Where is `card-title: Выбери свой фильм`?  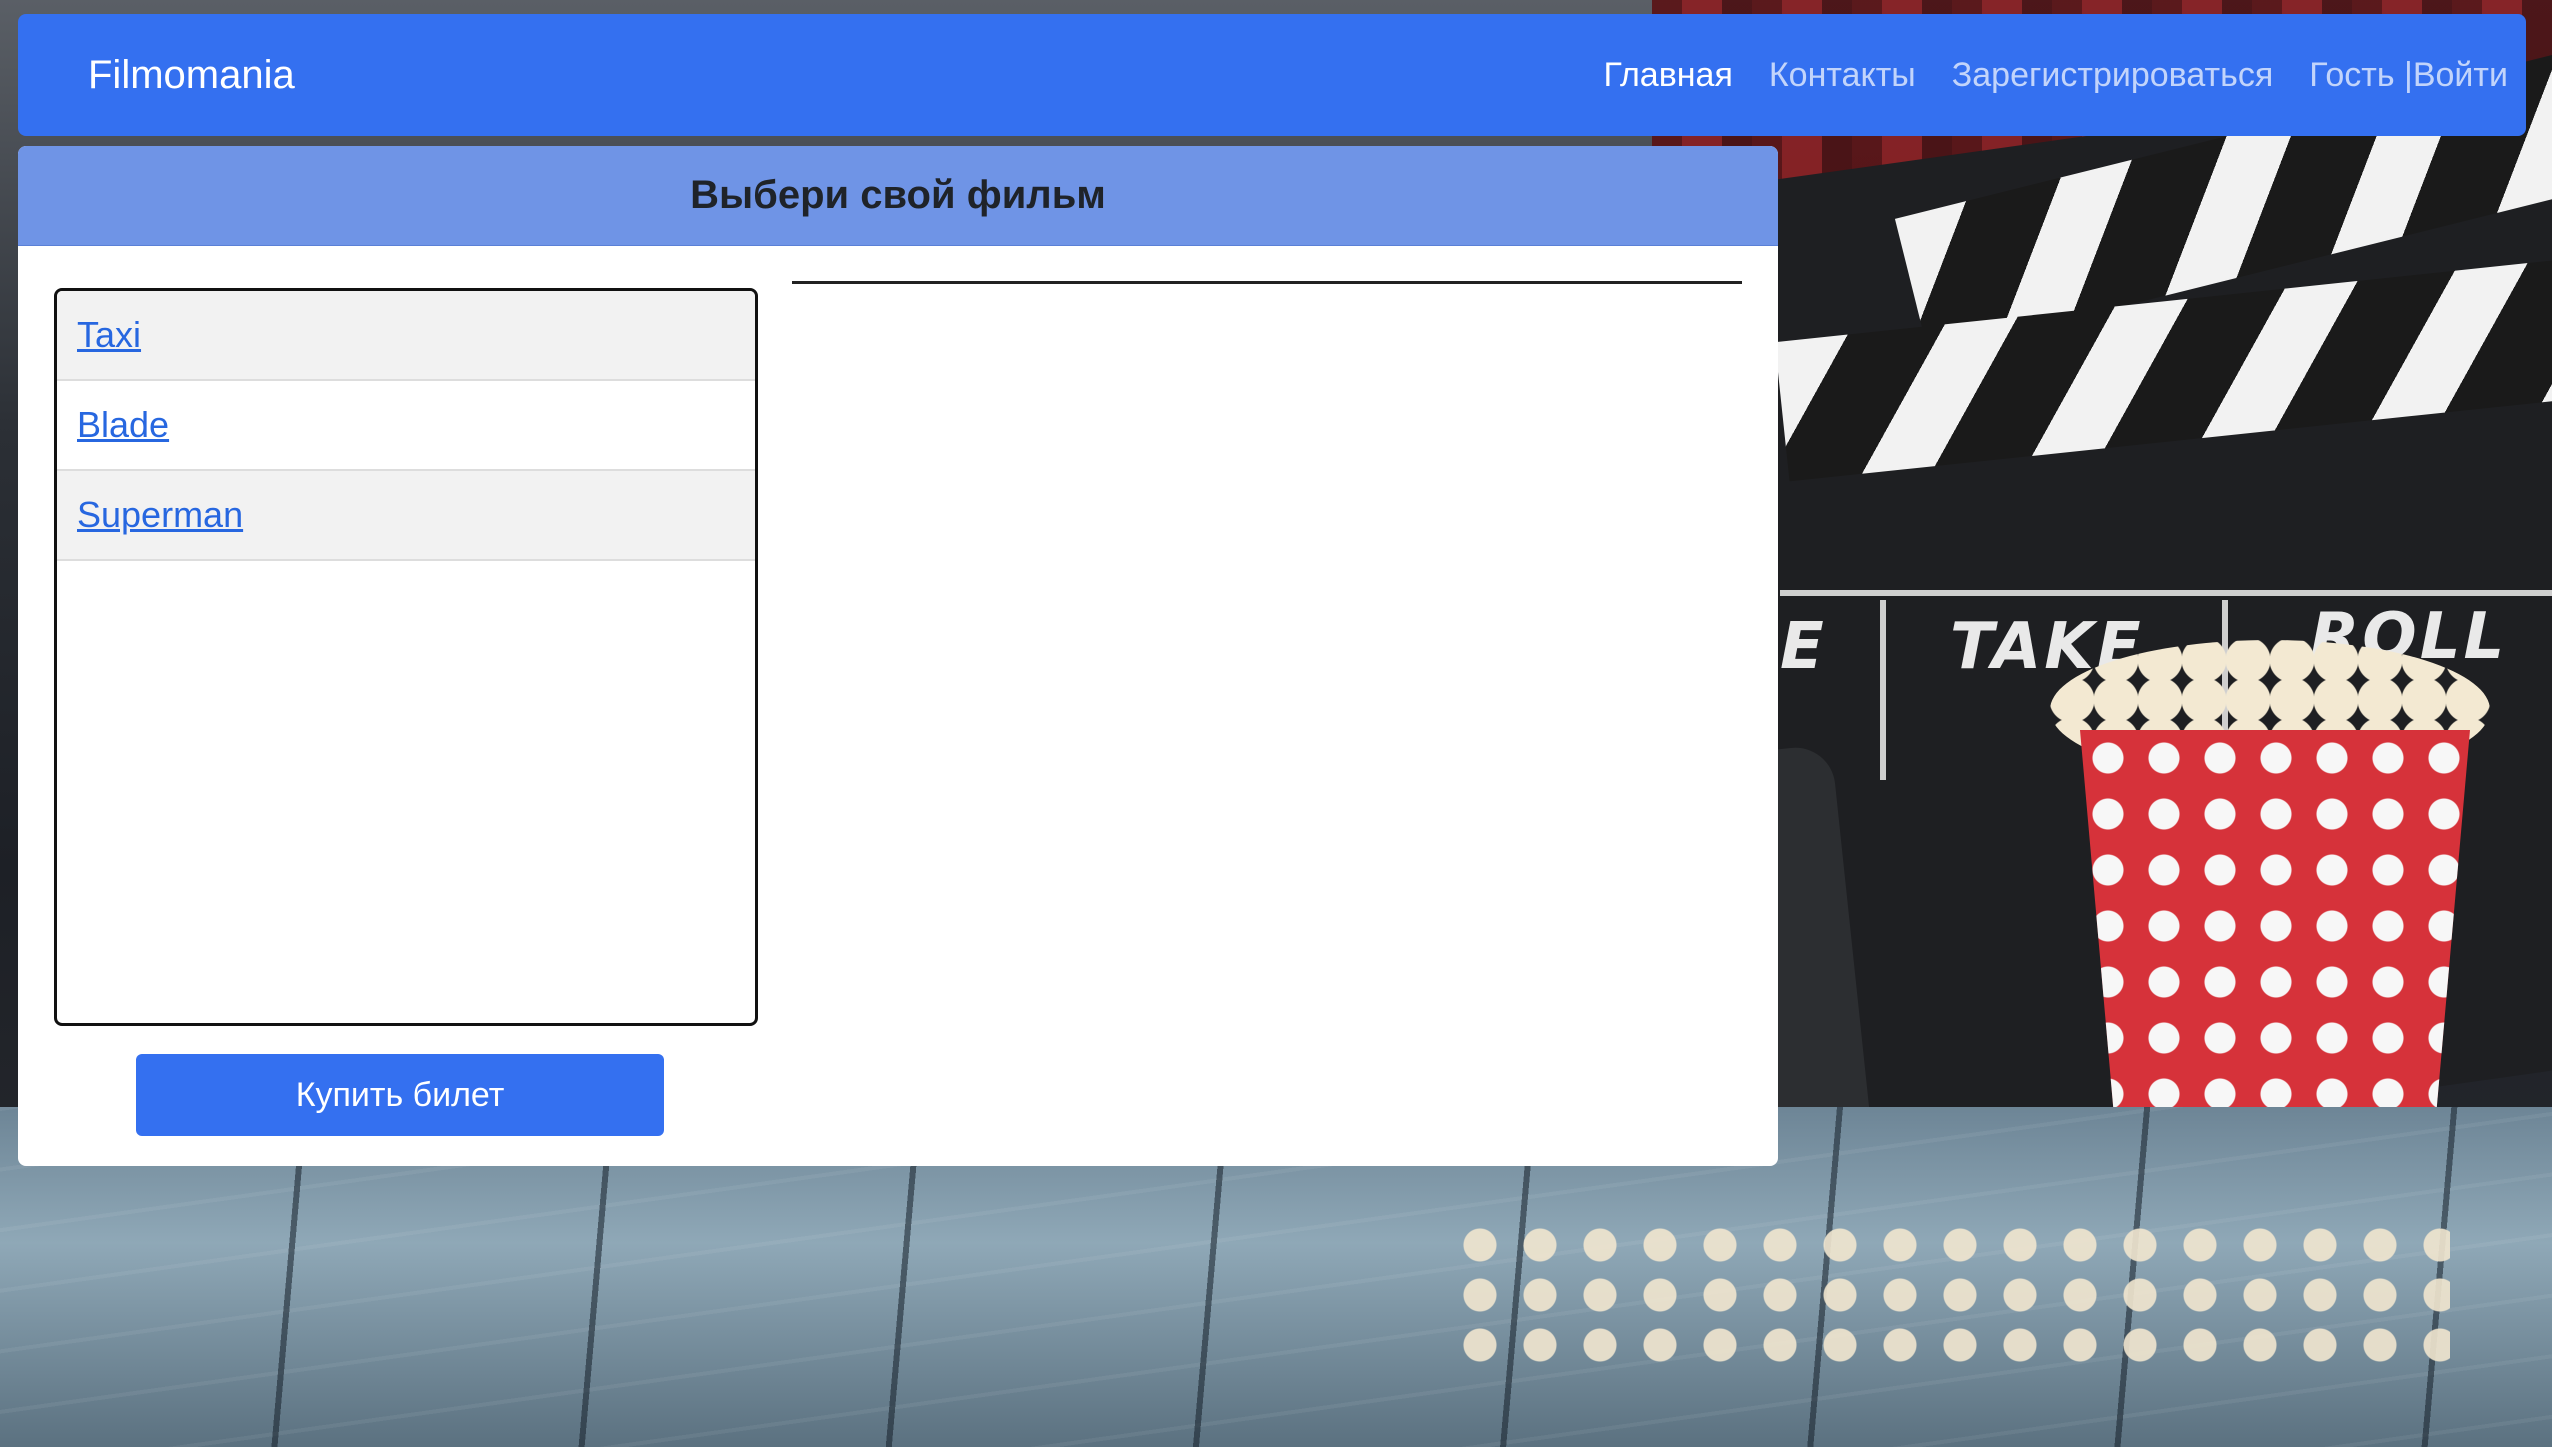 card-title: Выбери свой фильм is located at coordinates (898, 195).